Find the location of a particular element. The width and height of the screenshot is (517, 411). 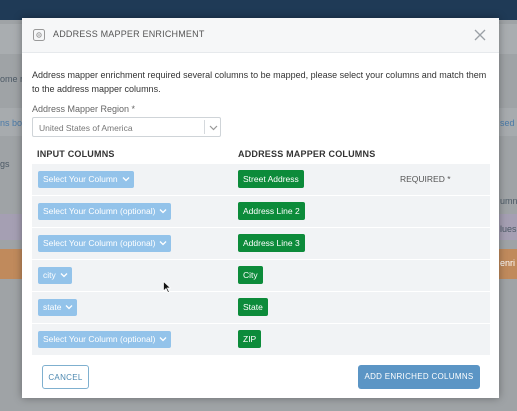

mouse-pointer-icon is located at coordinates (167, 287).